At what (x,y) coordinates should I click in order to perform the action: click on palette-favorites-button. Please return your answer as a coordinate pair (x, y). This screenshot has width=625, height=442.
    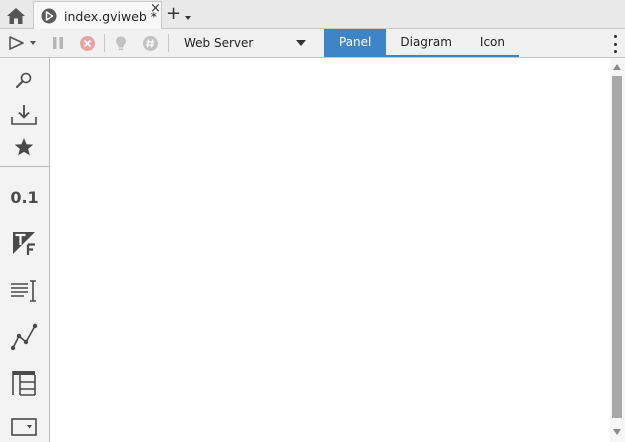
    Looking at the image, I should click on (24, 147).